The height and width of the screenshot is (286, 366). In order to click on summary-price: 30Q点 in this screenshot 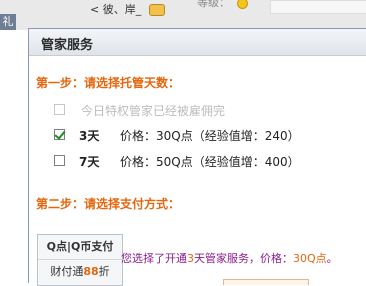, I will do `click(310, 258)`.